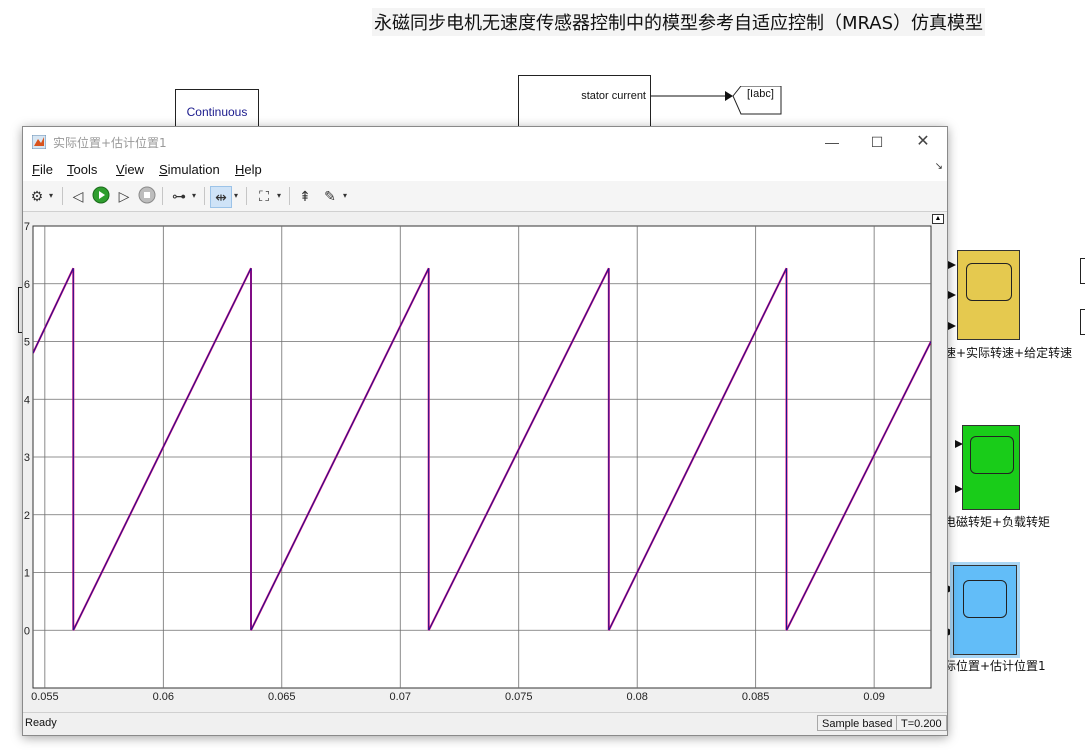 The image size is (1085, 756). I want to click on menu-bar: File Tools View Simulation Help ↘, so click(485, 169).